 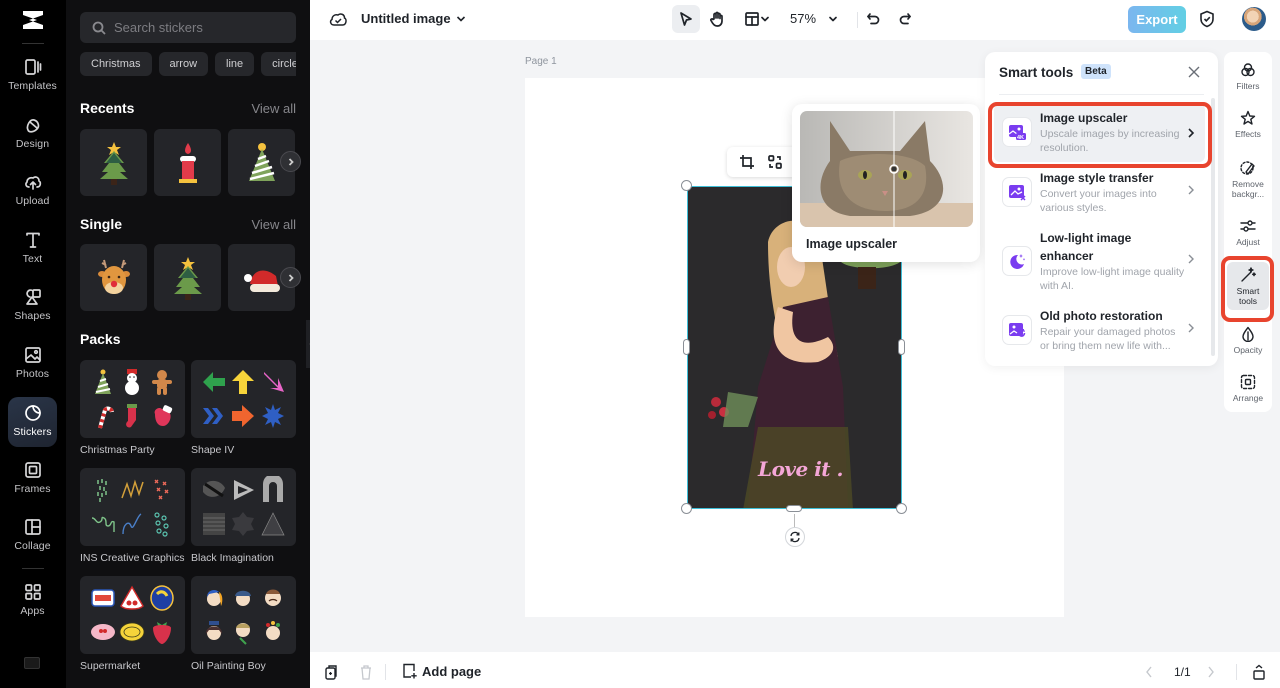 What do you see at coordinates (441, 671) in the screenshot?
I see `add-page-button: Add page` at bounding box center [441, 671].